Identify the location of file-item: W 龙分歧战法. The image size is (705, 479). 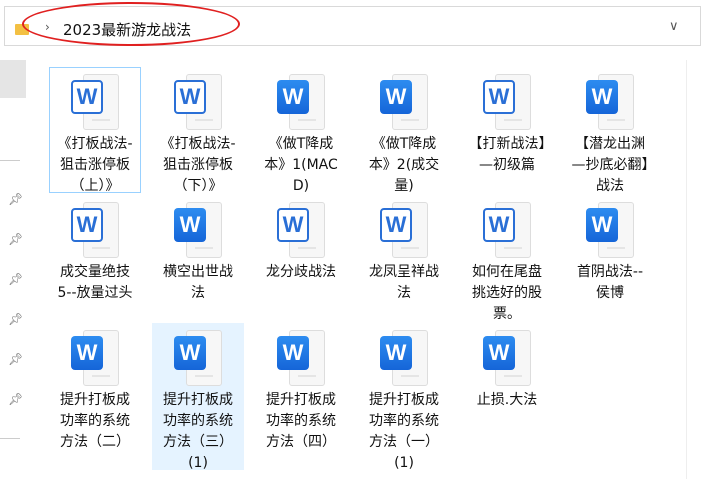
(301, 240).